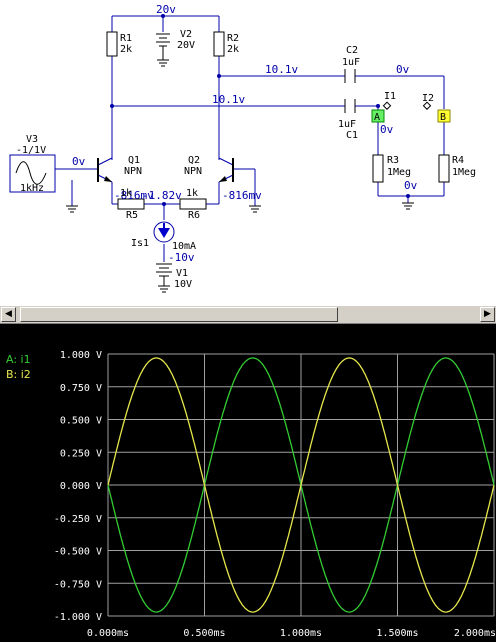 This screenshot has height=642, width=496. Describe the element at coordinates (443, 117) in the screenshot. I see `probe-b-label: B` at that location.